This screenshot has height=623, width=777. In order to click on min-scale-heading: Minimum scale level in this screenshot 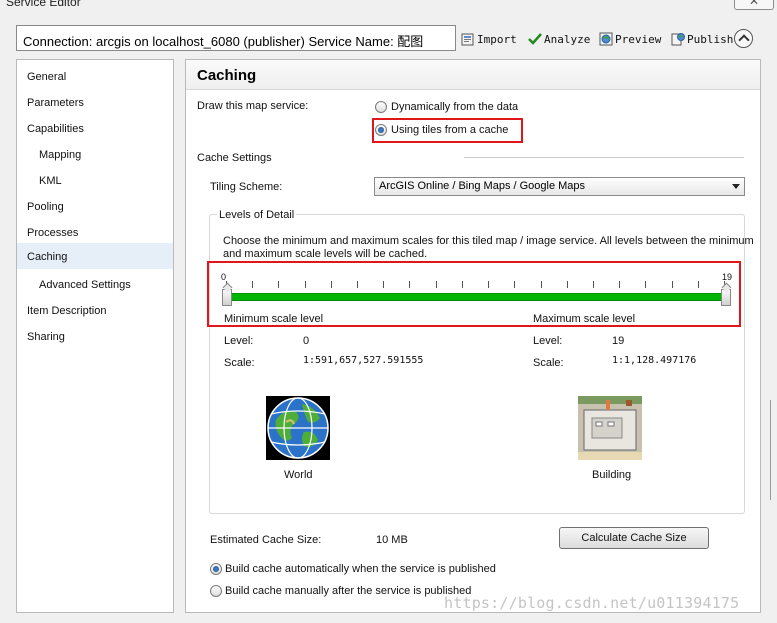, I will do `click(274, 319)`.